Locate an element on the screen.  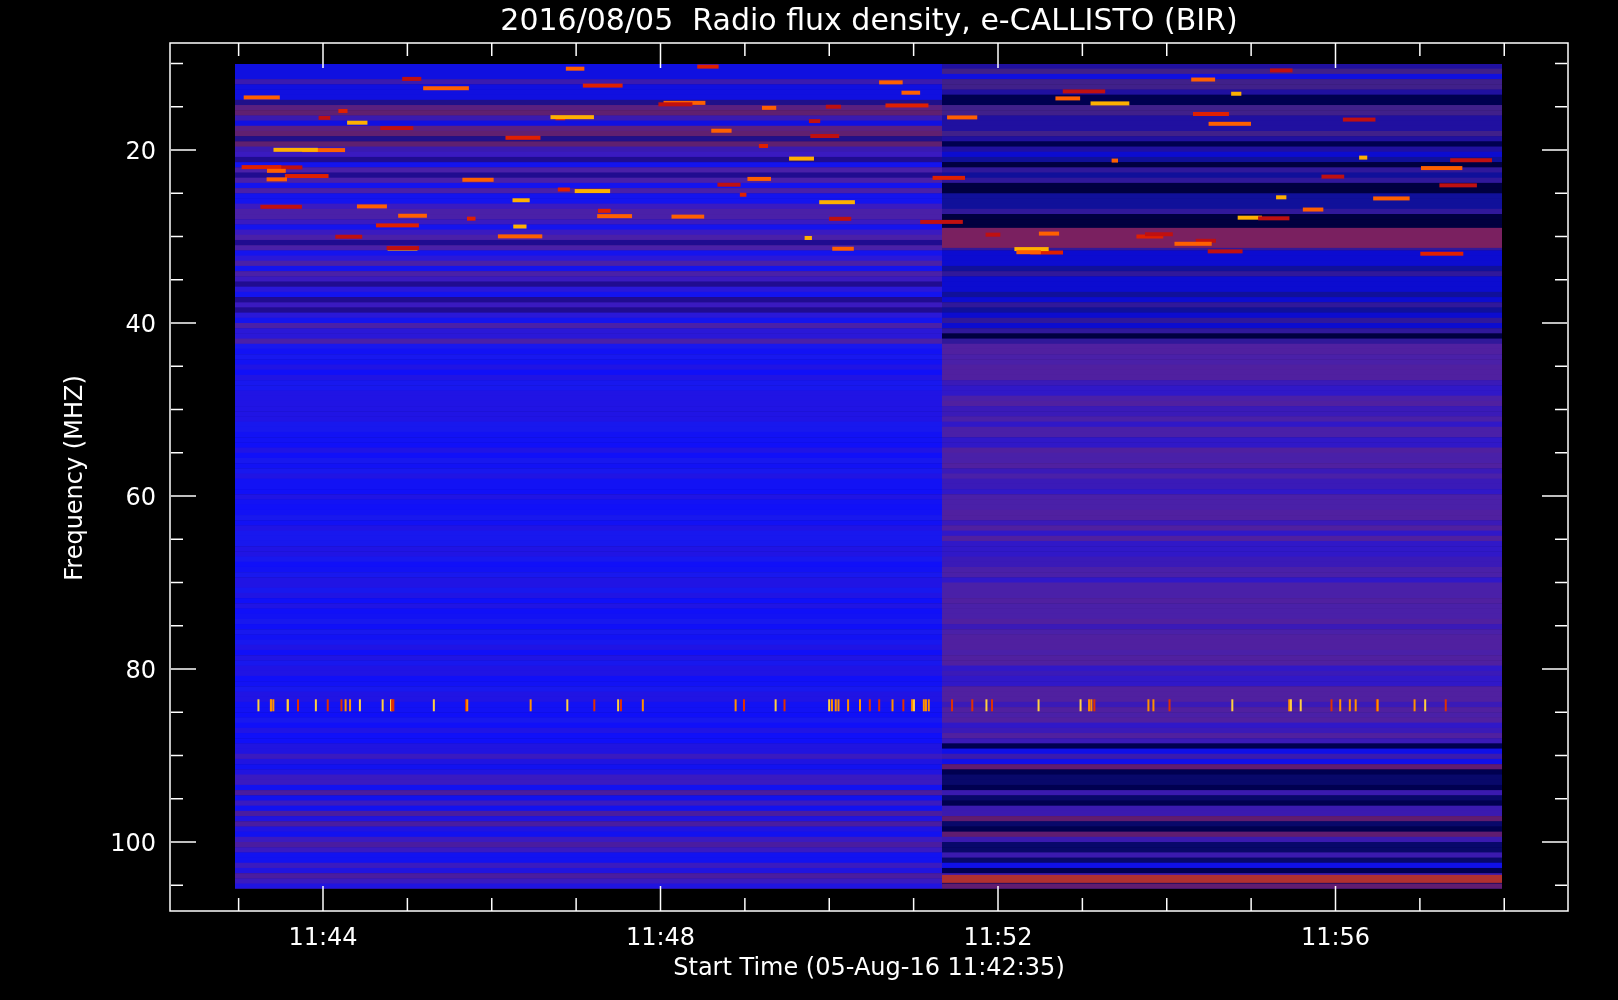
tick-label: 11:44 is located at coordinates (323, 937).